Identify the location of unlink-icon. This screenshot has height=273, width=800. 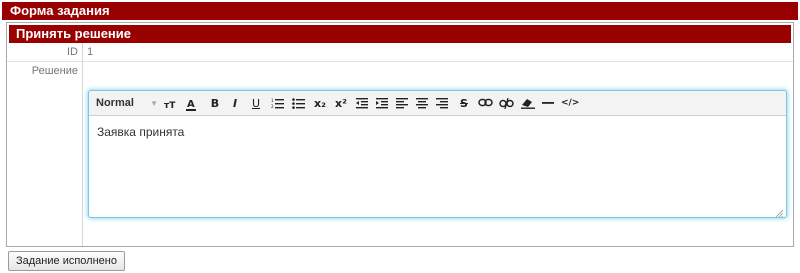
(506, 103).